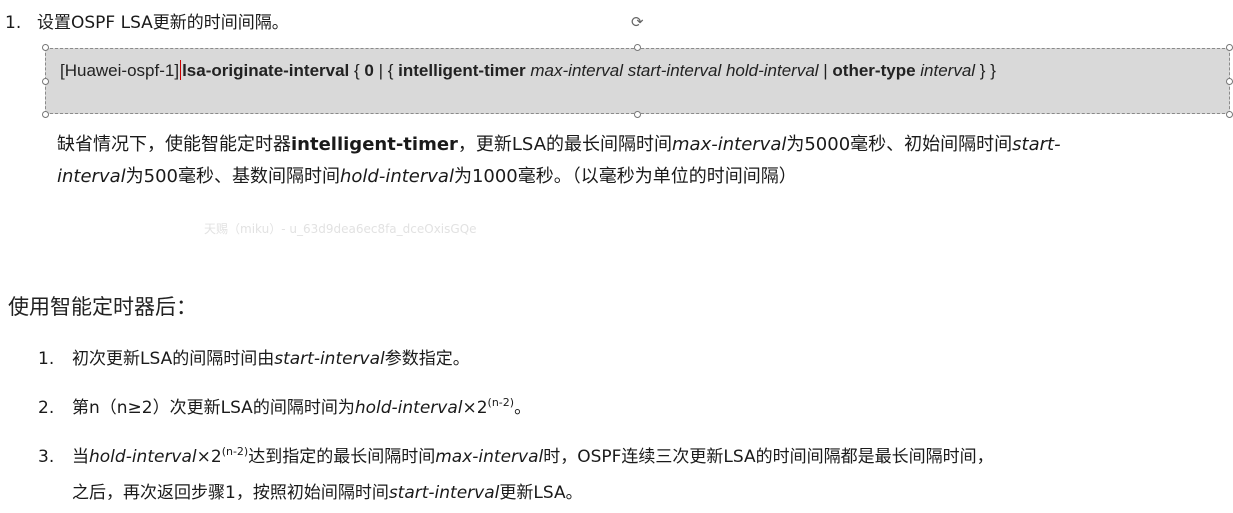 This screenshot has height=513, width=1233. What do you see at coordinates (173, 359) in the screenshot?
I see `list-text: 初次更新LSA的间隔时间由` at bounding box center [173, 359].